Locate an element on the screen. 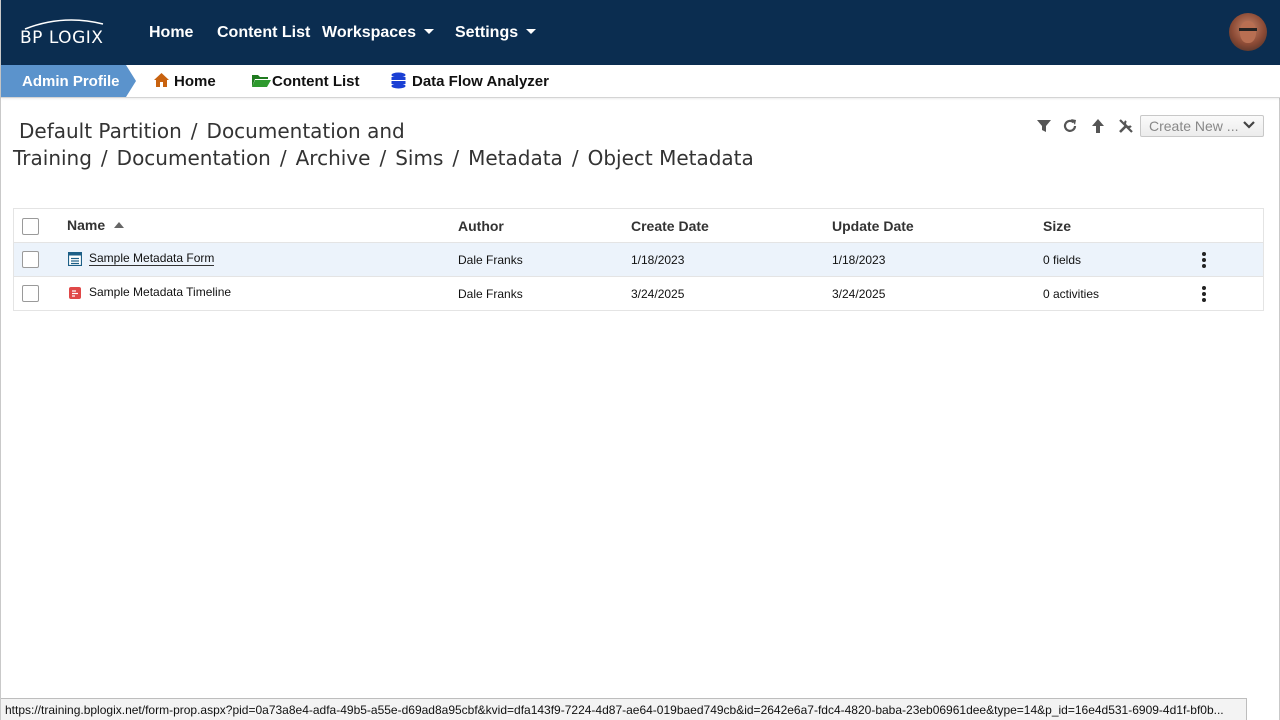 The height and width of the screenshot is (720, 1280). nav-content-list: Content List is located at coordinates (263, 33).